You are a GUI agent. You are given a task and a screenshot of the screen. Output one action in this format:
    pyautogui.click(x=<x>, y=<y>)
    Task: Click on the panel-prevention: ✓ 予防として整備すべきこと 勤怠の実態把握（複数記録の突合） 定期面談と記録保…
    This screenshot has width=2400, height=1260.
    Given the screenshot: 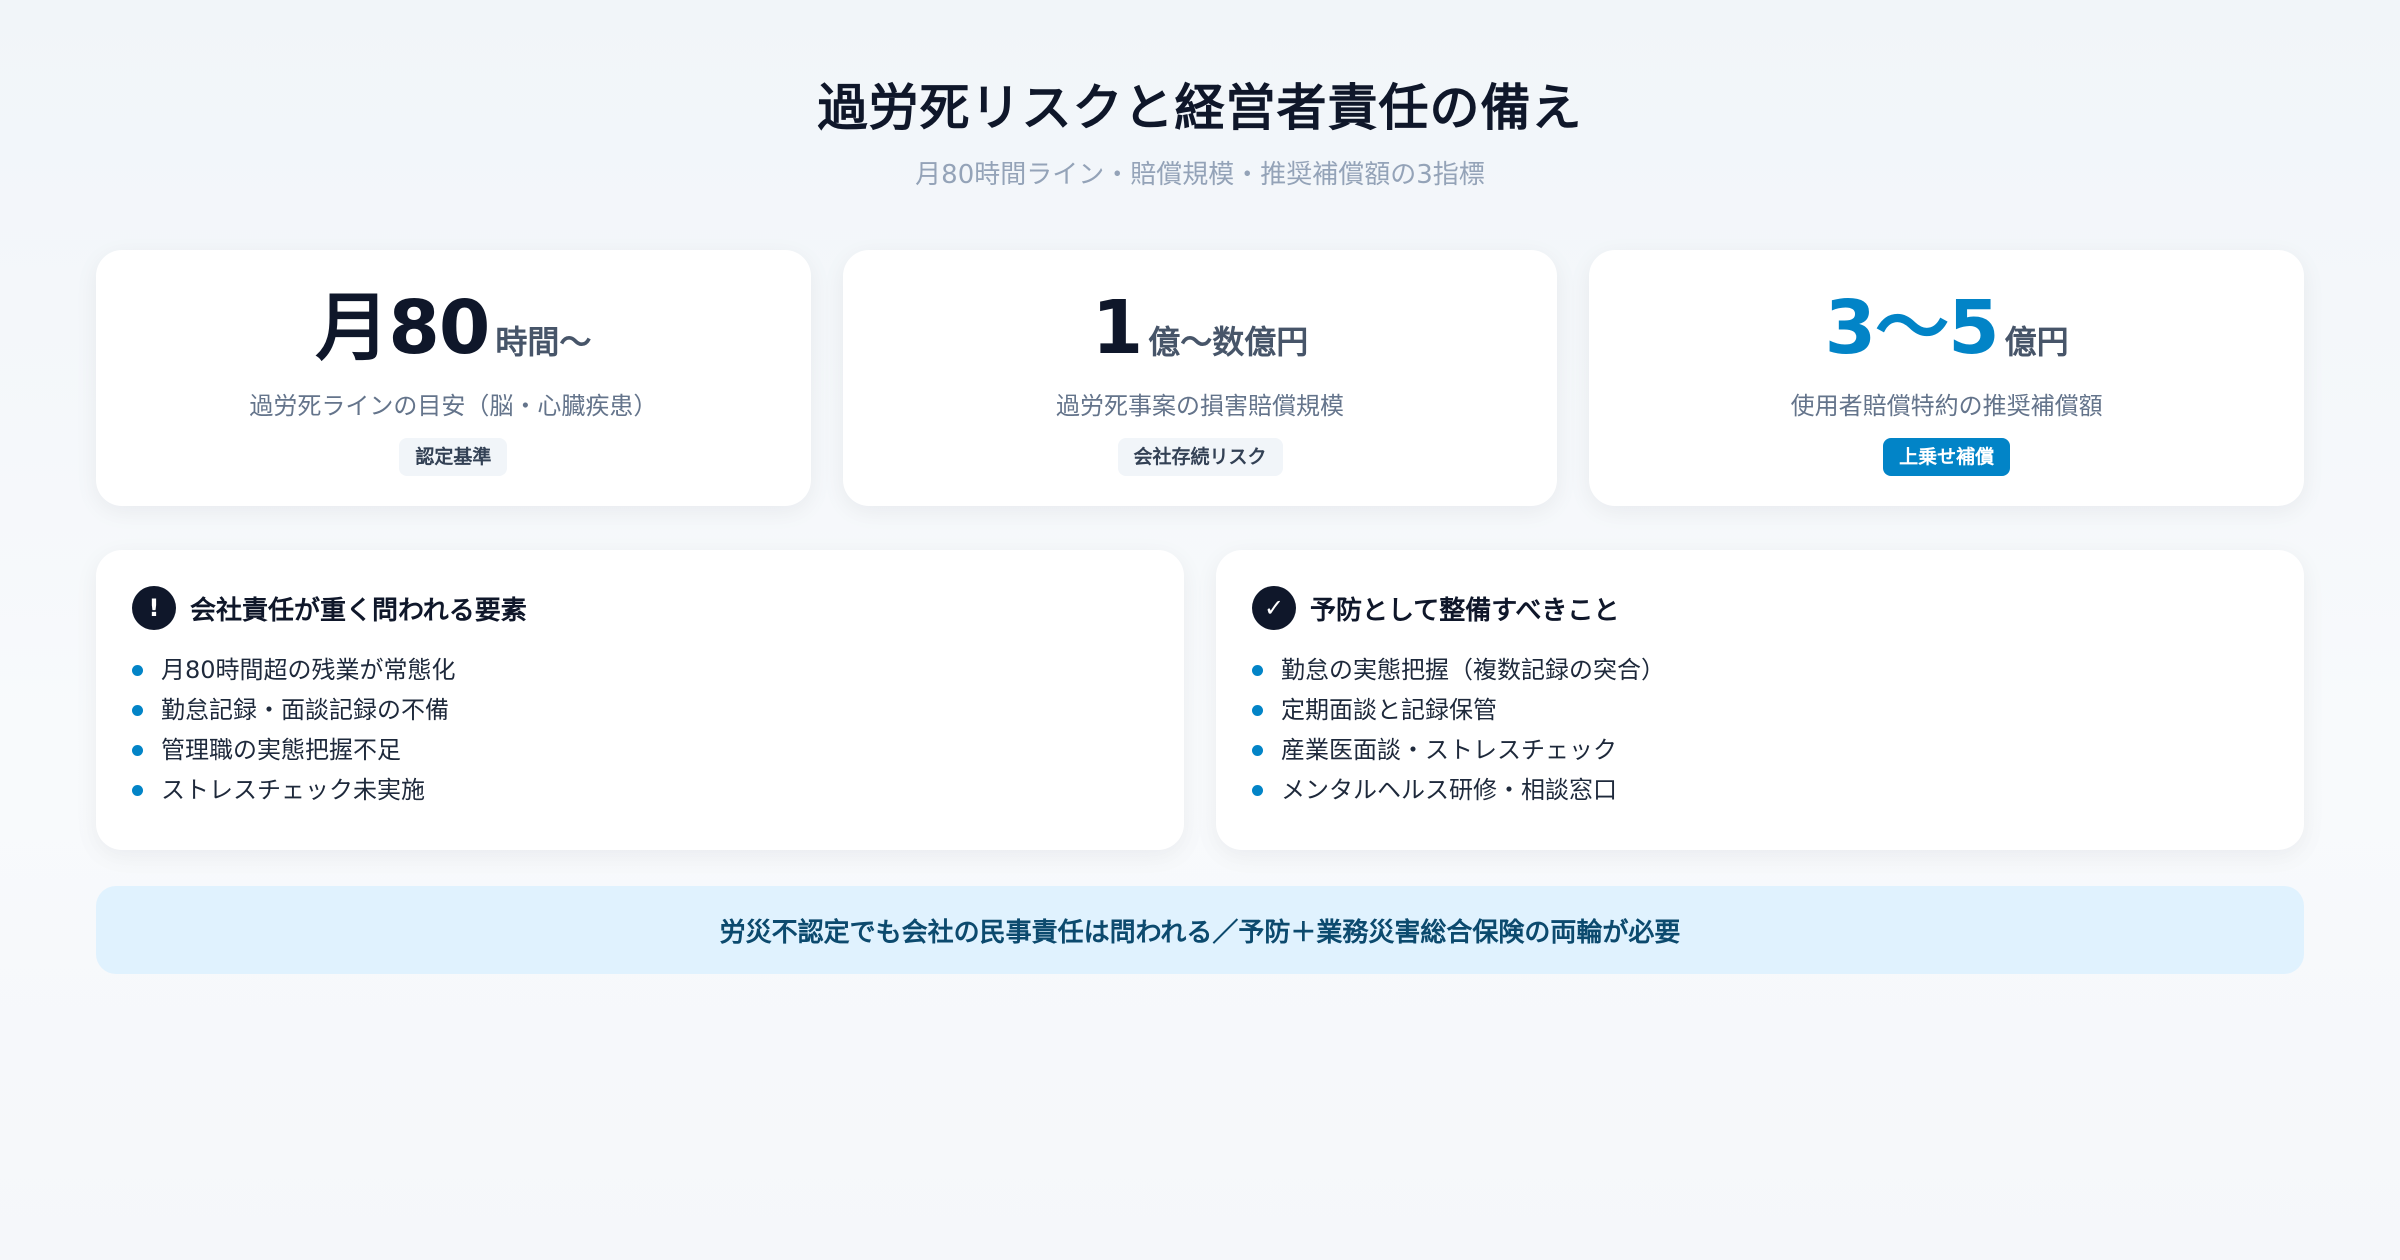 What is the action you would take?
    pyautogui.click(x=1760, y=700)
    